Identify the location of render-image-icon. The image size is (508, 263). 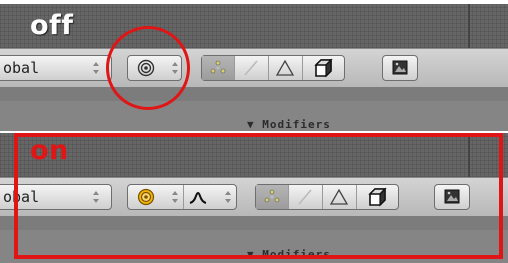
(400, 67).